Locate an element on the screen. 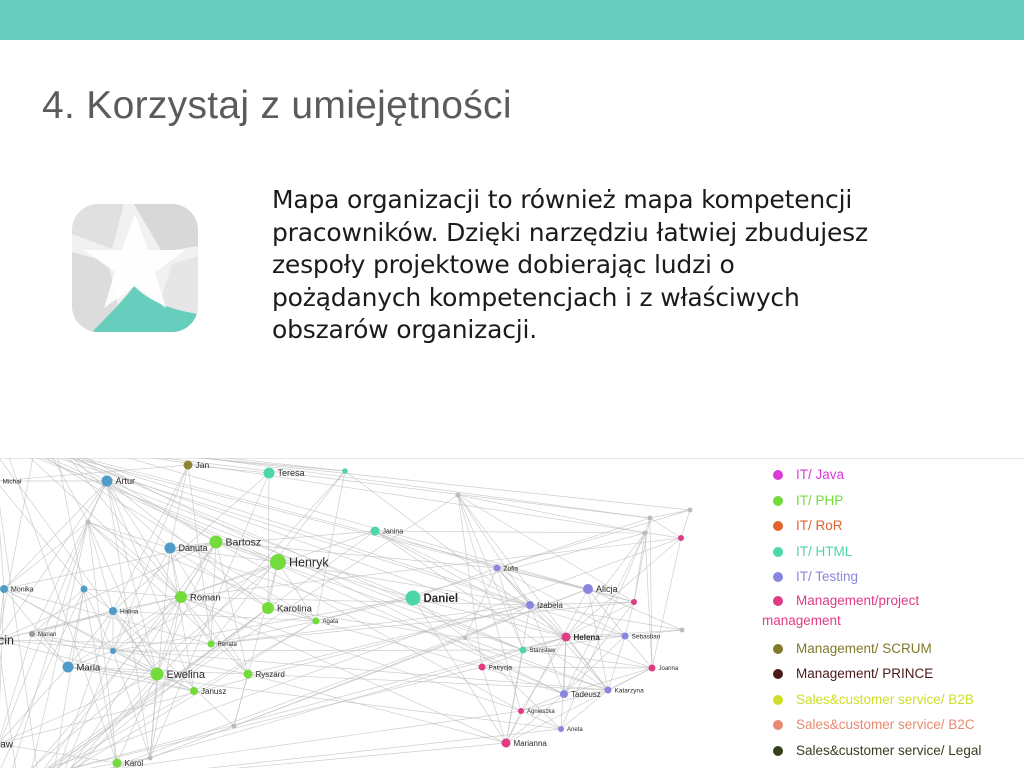 The image size is (1024, 768). legend-item: Sales&customer service/ B2C is located at coordinates (890, 725).